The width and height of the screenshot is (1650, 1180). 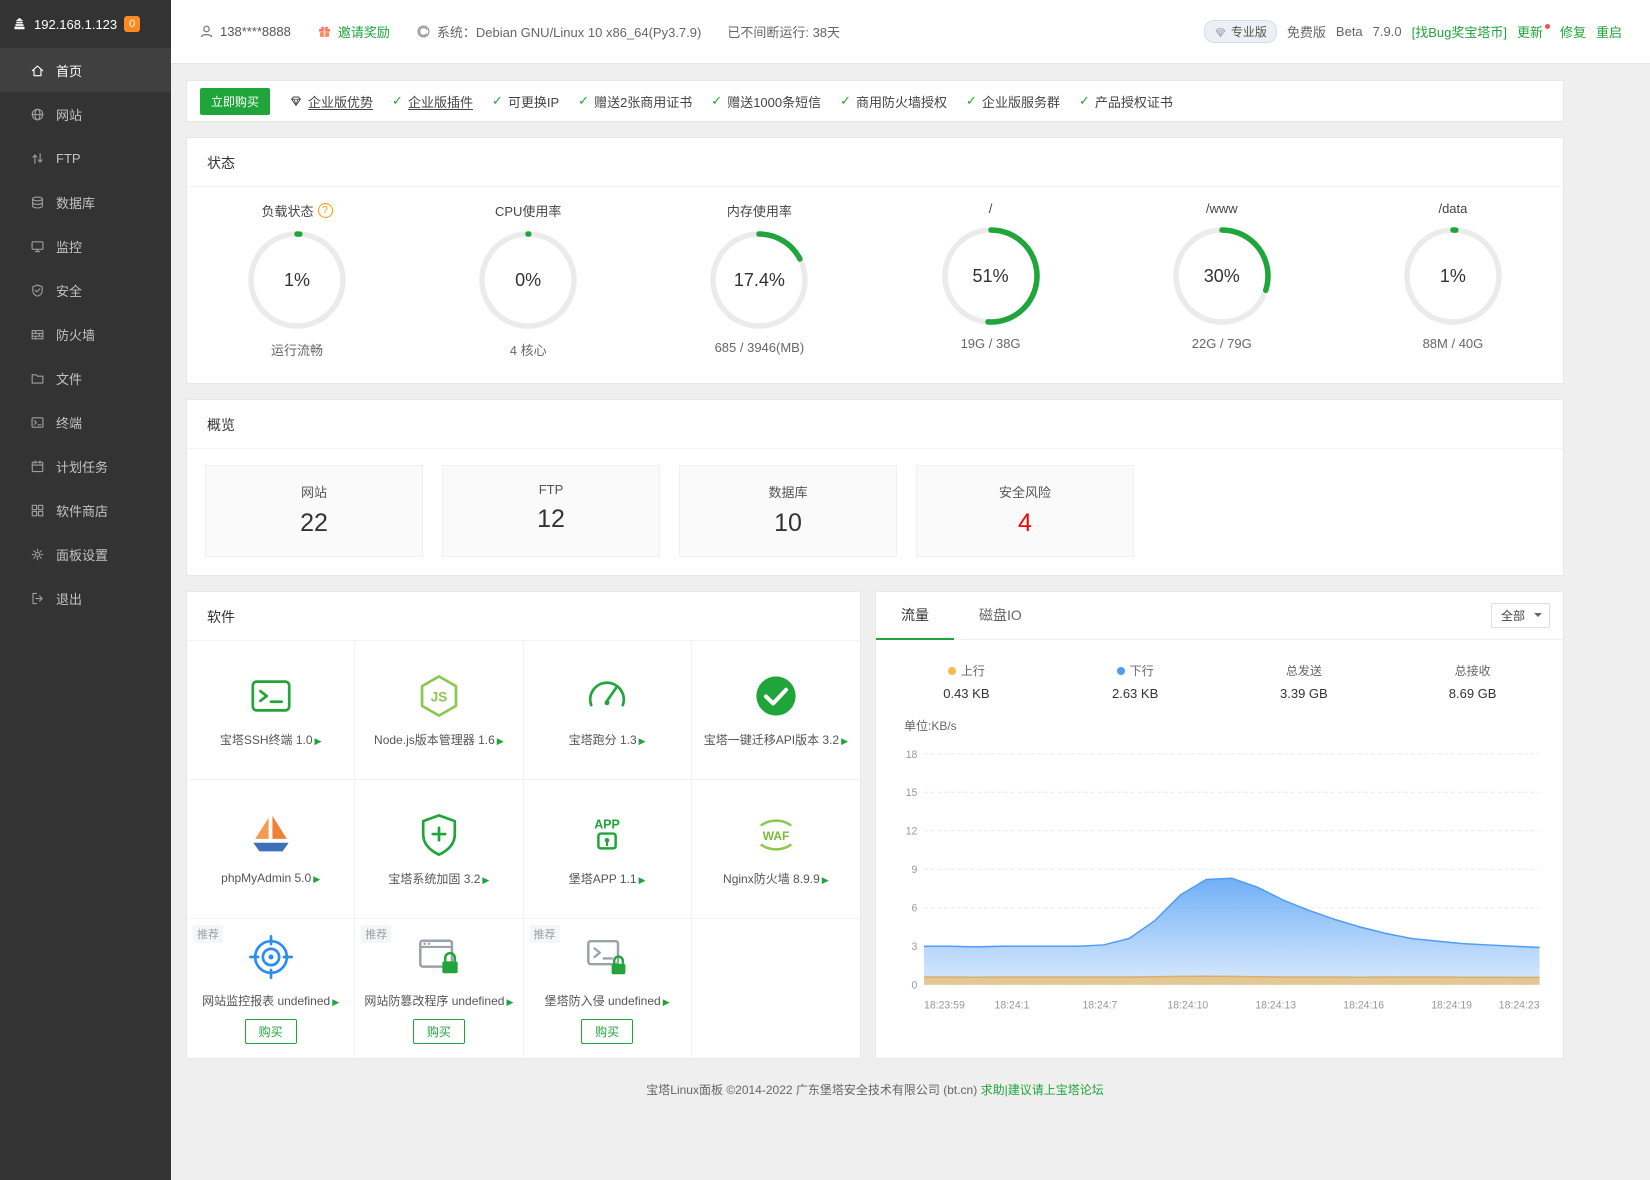 What do you see at coordinates (314, 511) in the screenshot?
I see `overview-card-site: 网站 22` at bounding box center [314, 511].